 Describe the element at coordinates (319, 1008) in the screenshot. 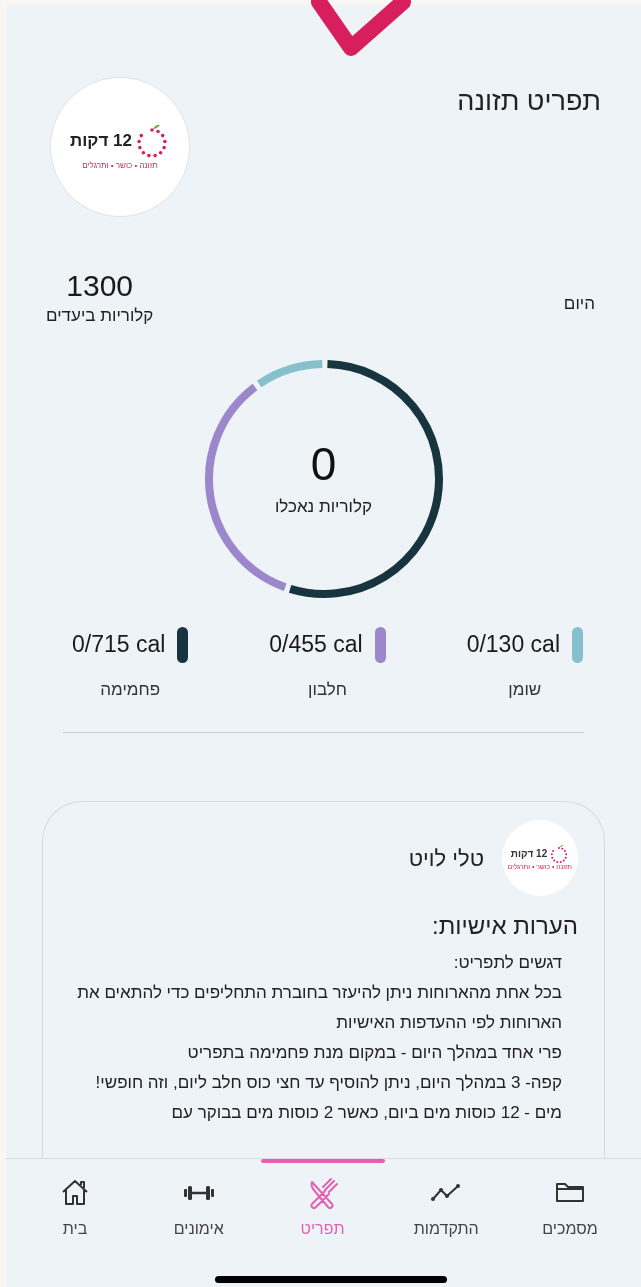

I see `note-paragraph: בכל אחת מהארוחות ניתן להיעזר בחוברת התחליפים כדי להתאים את הארוחות לפי ההעדפות האישיות` at that location.